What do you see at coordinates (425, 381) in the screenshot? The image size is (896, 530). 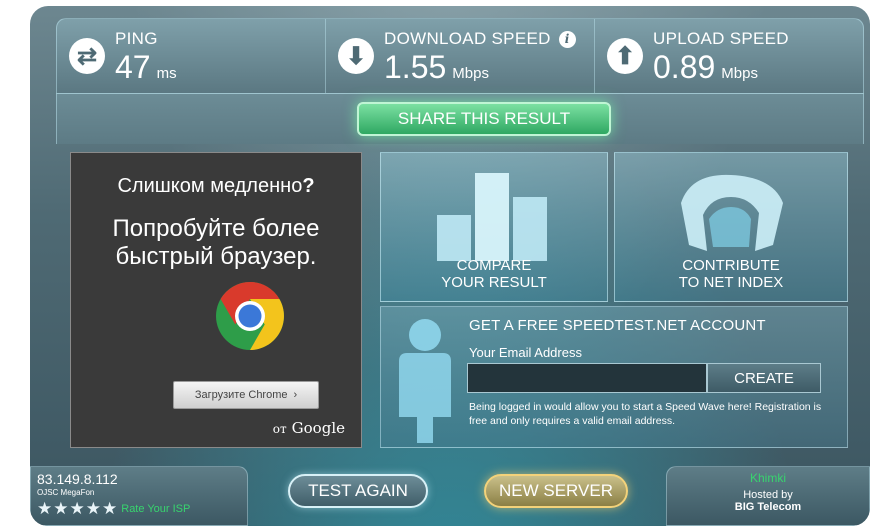 I see `person-icon` at bounding box center [425, 381].